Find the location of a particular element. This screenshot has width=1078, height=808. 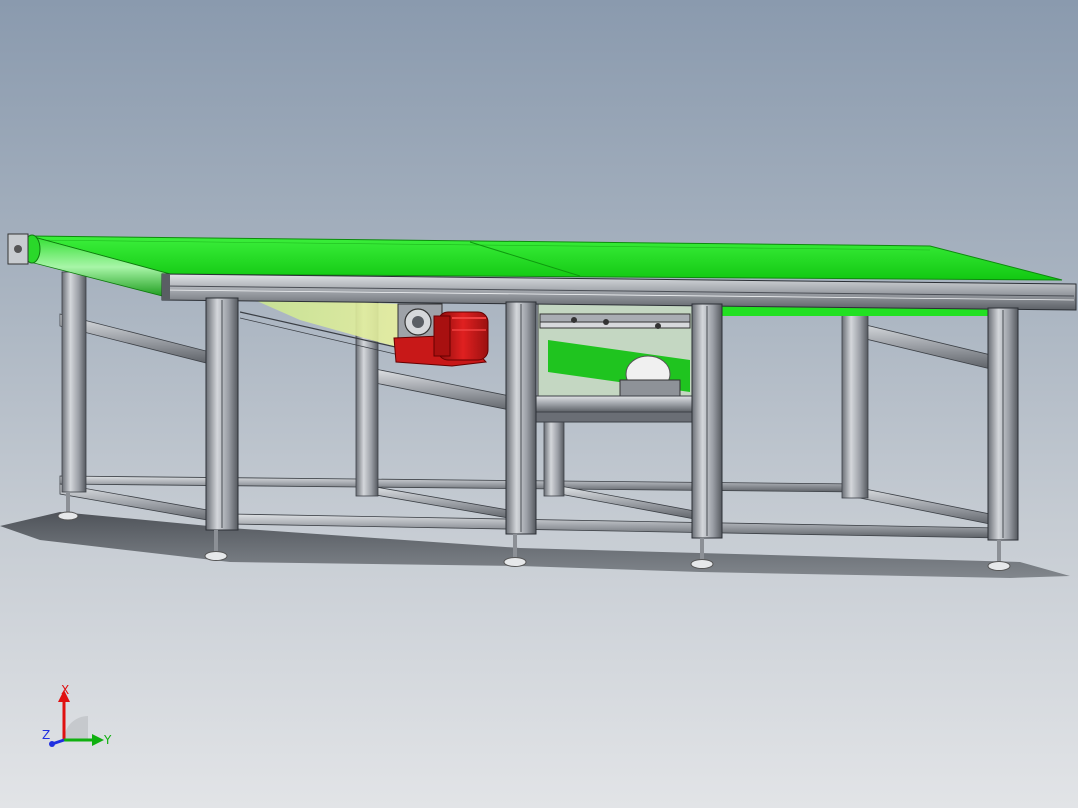

drive-housing is located at coordinates (617, 363).